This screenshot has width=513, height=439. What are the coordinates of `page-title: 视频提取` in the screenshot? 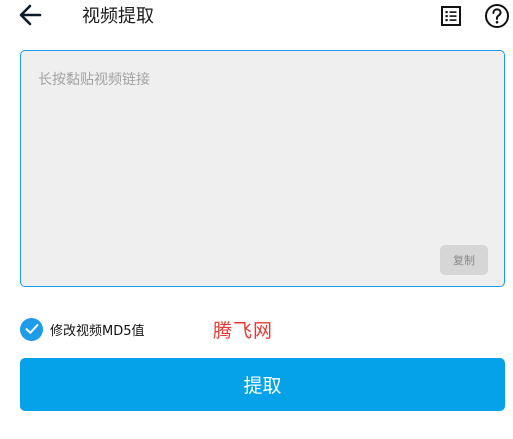 It's located at (118, 16).